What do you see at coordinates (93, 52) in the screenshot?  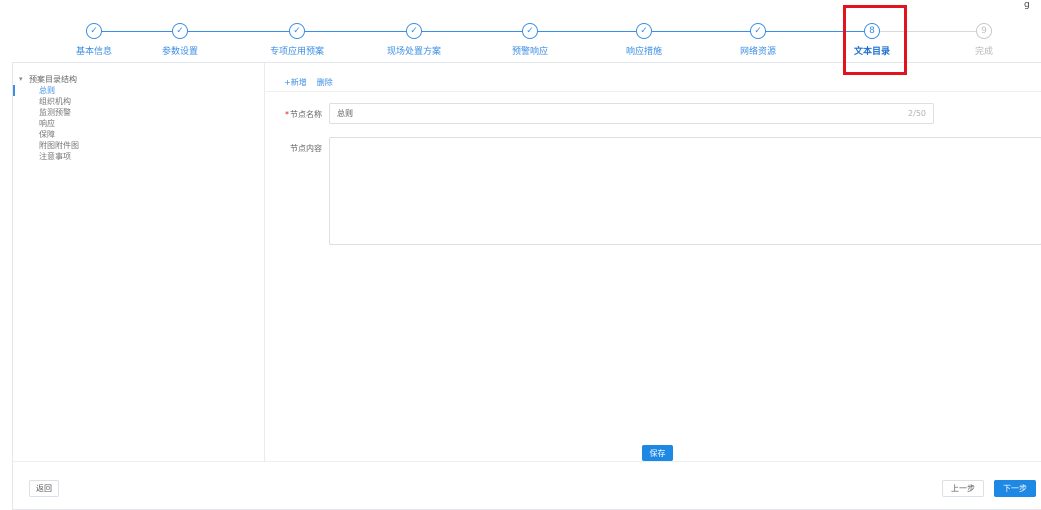 I see `step-label: 基本信息` at bounding box center [93, 52].